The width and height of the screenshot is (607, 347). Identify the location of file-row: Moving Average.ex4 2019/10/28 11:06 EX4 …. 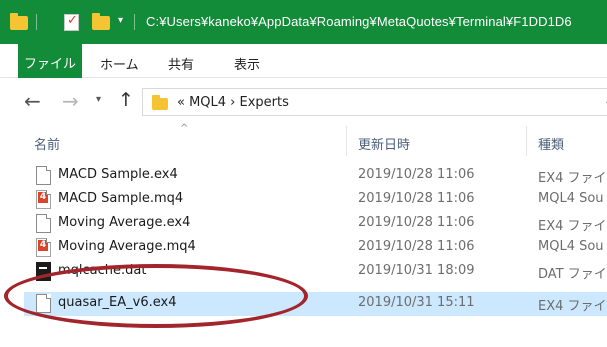
(315, 224).